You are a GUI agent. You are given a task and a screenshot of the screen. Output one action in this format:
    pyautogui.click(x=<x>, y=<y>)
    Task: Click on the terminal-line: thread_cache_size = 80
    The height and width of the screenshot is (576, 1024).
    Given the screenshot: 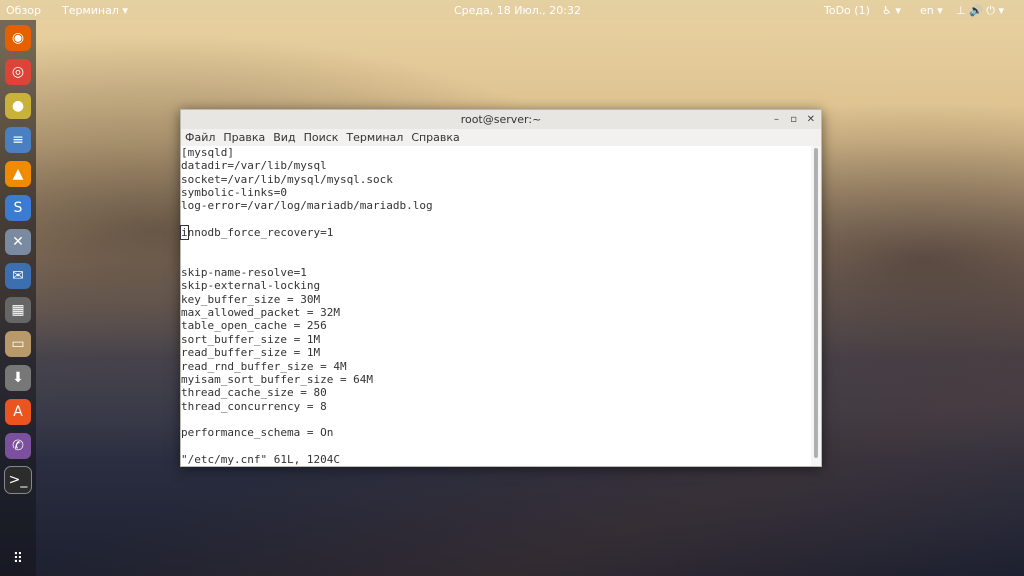 What is the action you would take?
    pyautogui.click(x=254, y=393)
    